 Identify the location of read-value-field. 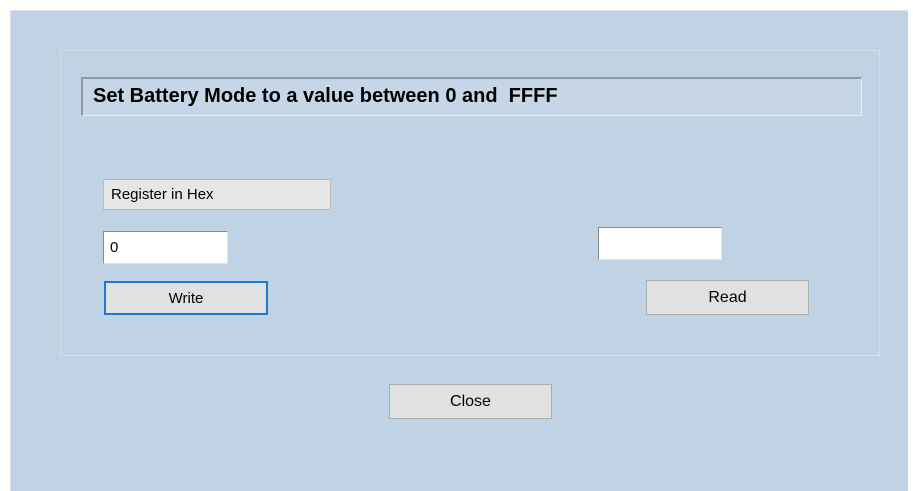
(660, 243).